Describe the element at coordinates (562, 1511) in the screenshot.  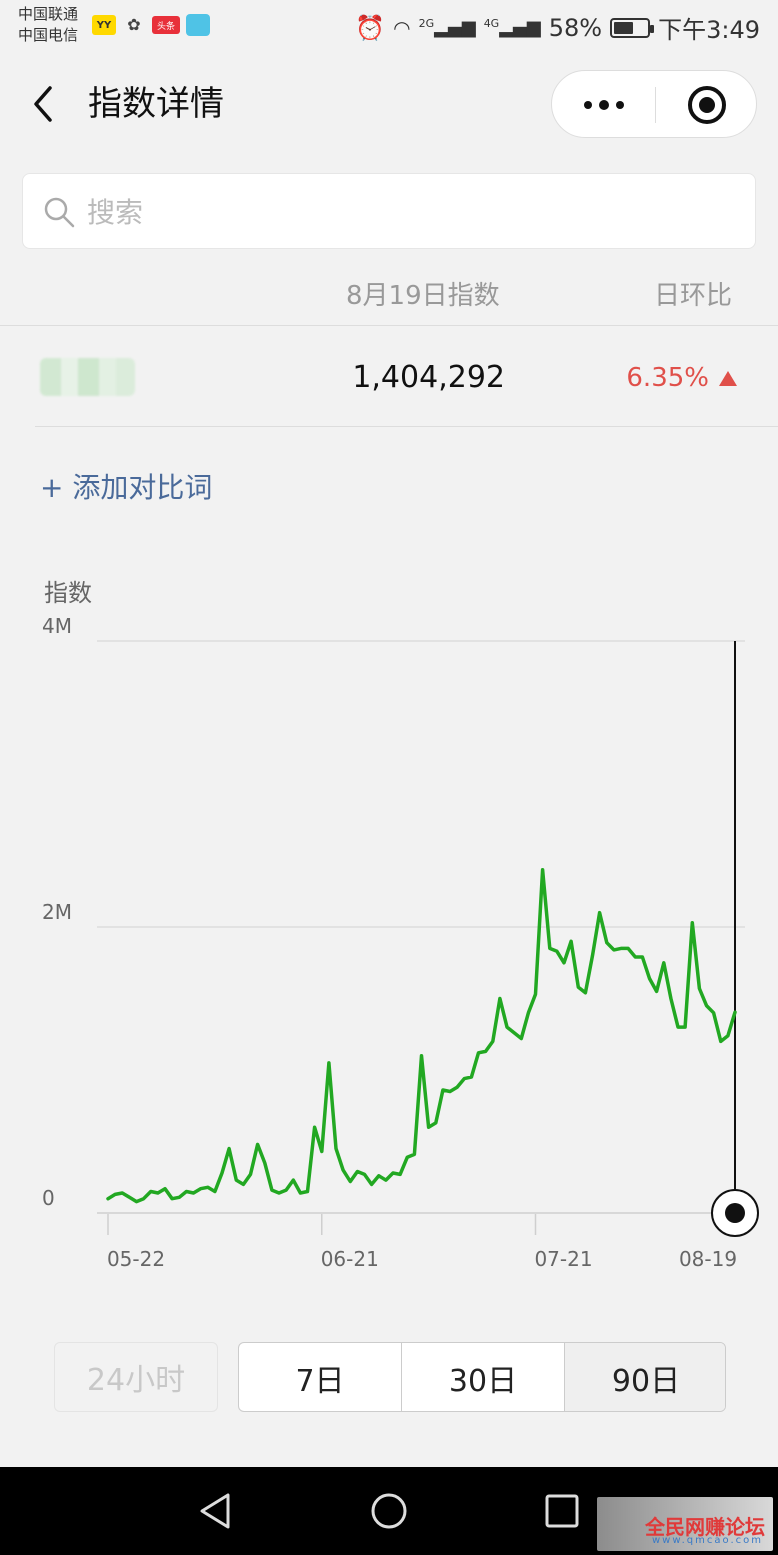
I see `nav-recents-icon` at that location.